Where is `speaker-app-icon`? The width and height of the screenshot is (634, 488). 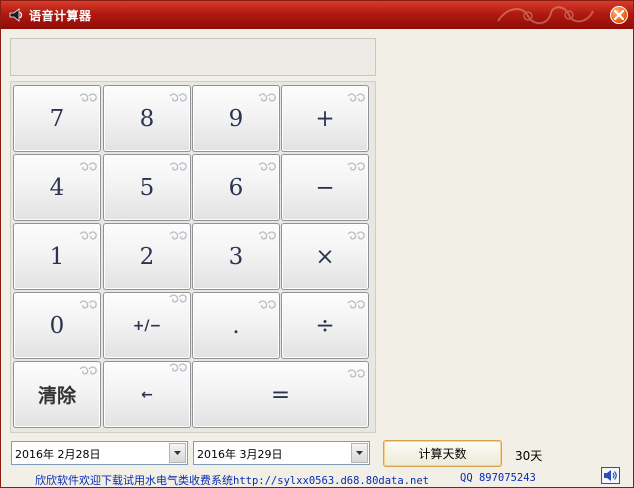
speaker-app-icon is located at coordinates (16, 15).